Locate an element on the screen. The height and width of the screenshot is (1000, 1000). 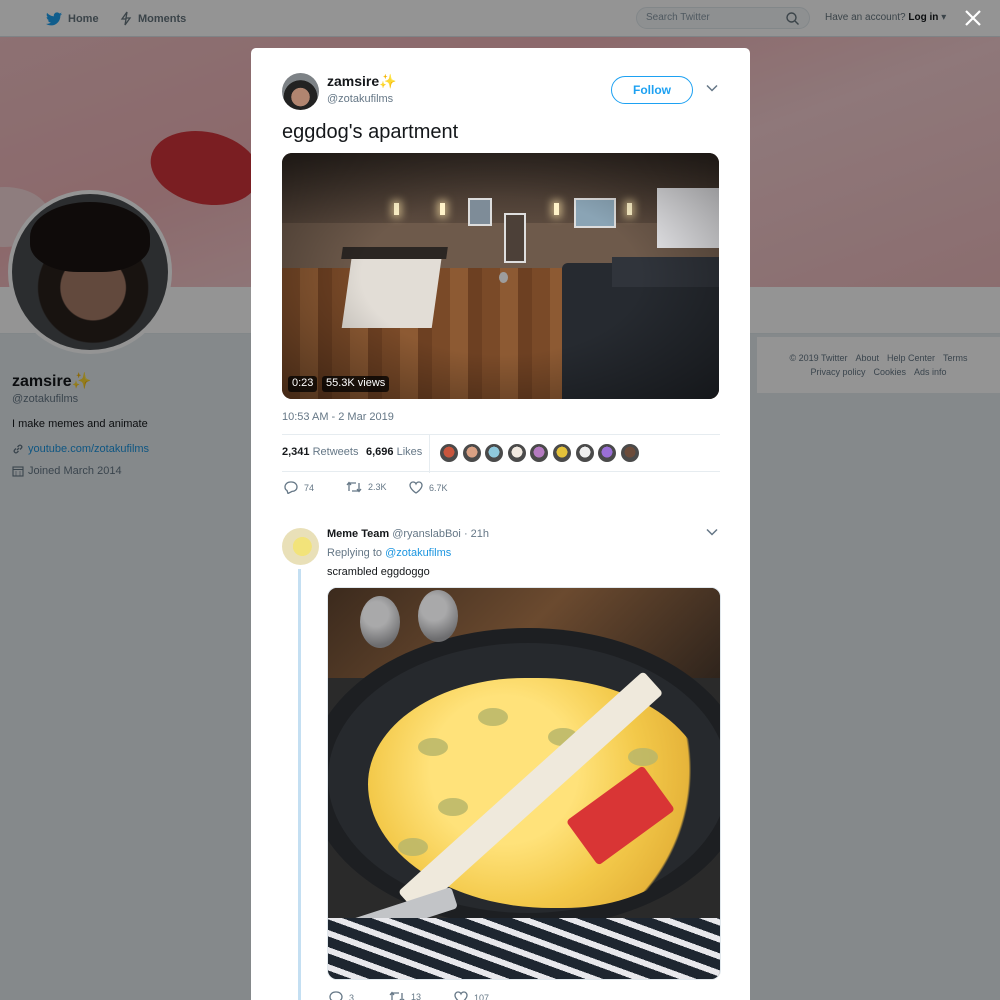
replying-to: Replying to @zotakufilms is located at coordinates (389, 553).